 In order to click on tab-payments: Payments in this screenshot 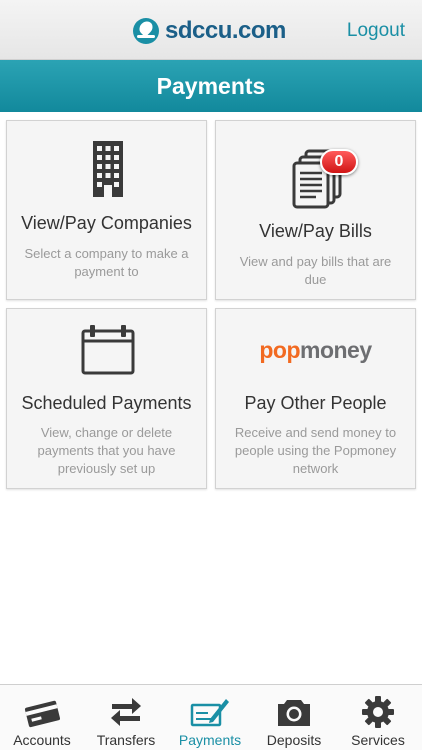, I will do `click(210, 717)`.